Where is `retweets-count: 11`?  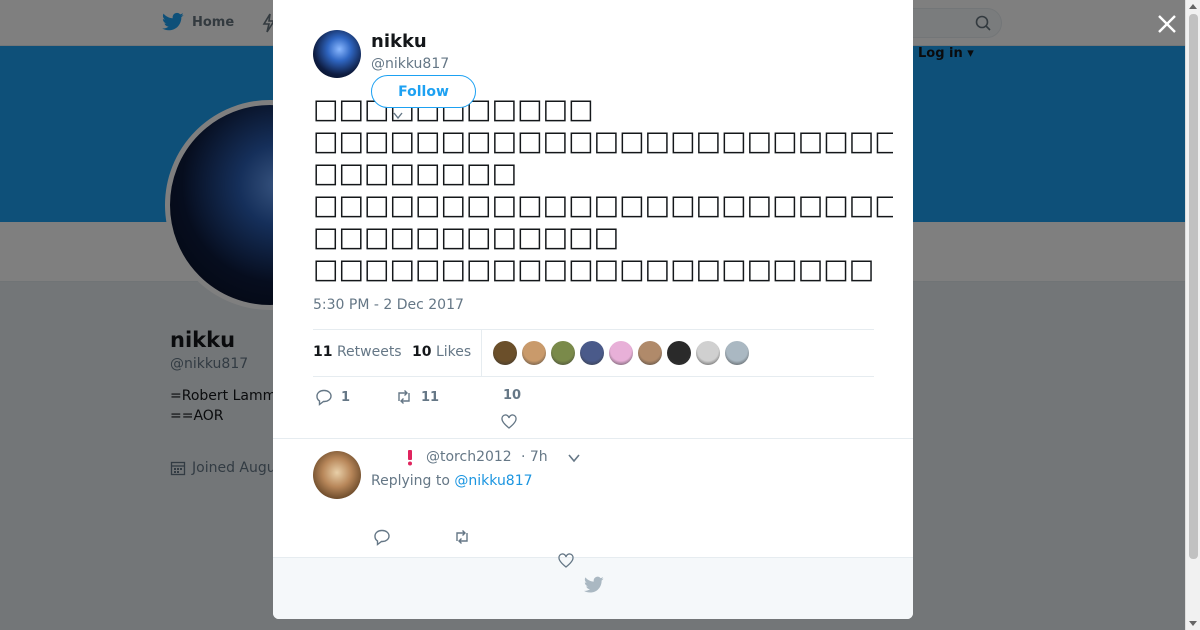
retweets-count: 11 is located at coordinates (323, 352).